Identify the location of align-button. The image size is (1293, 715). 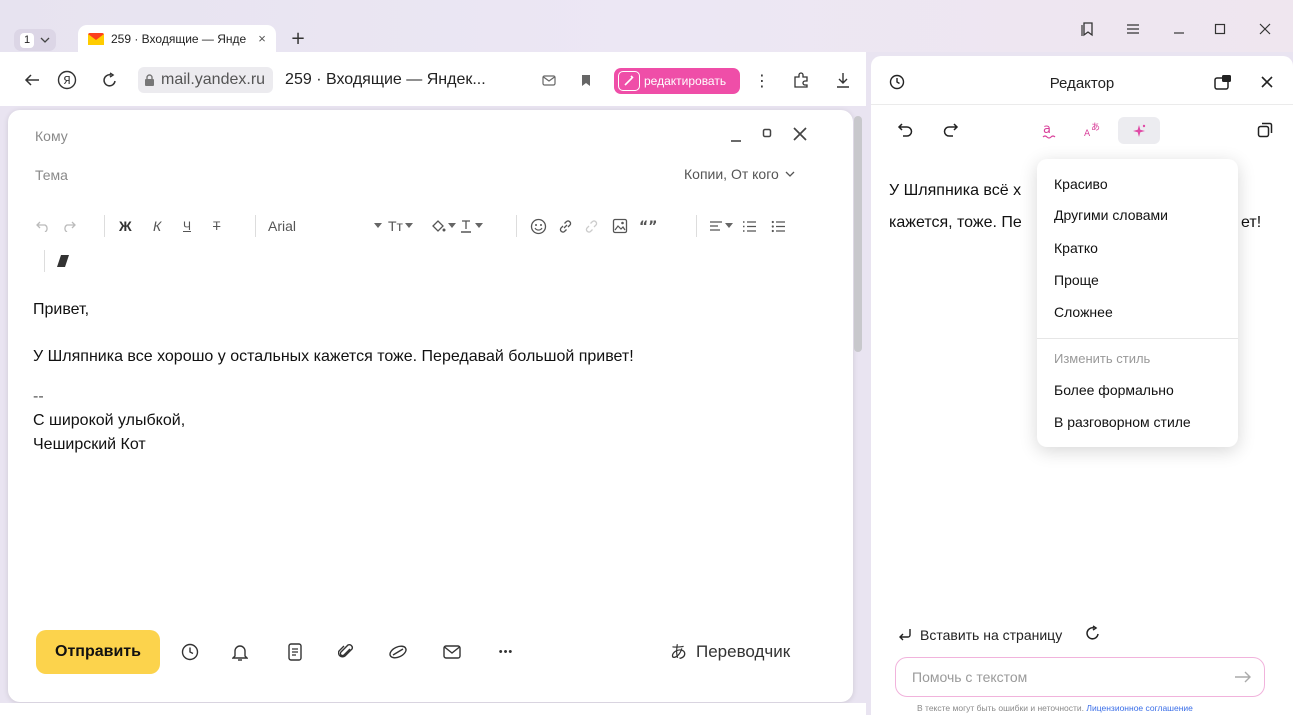
(721, 226).